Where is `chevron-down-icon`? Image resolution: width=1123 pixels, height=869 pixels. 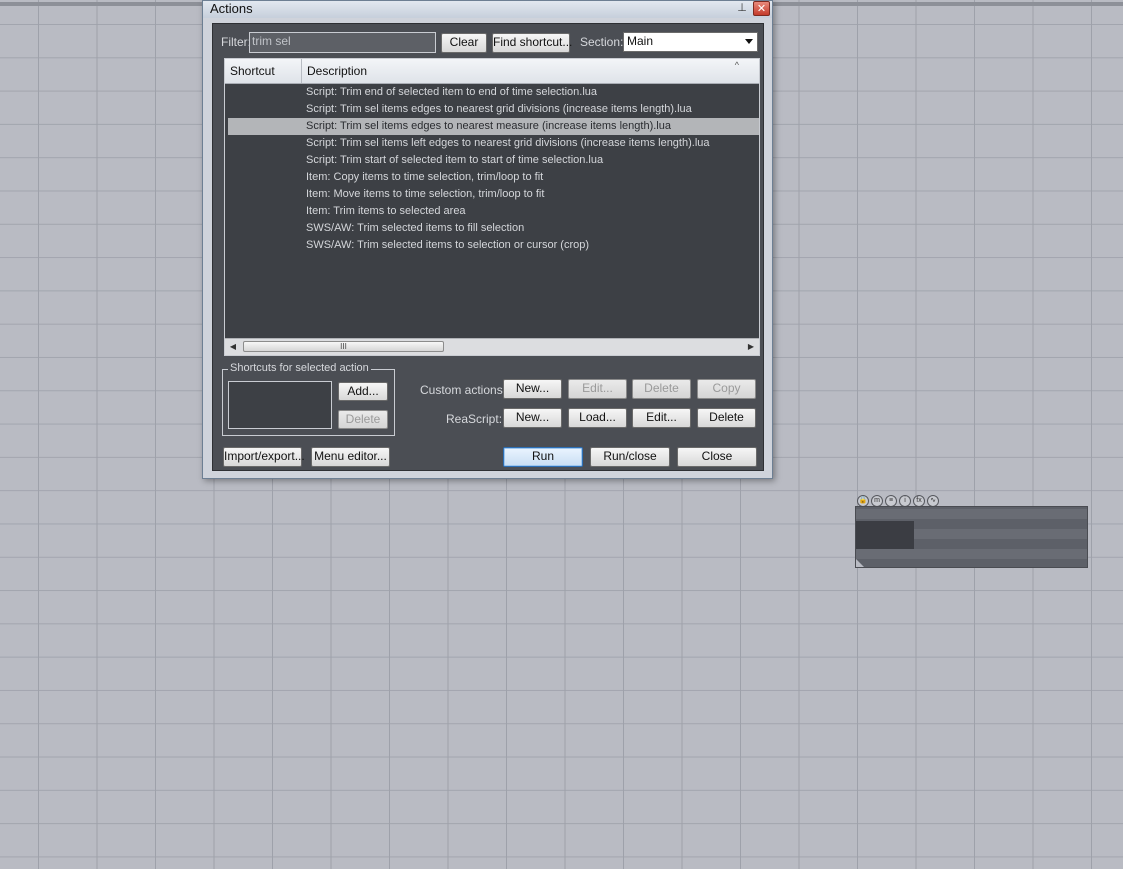 chevron-down-icon is located at coordinates (749, 41).